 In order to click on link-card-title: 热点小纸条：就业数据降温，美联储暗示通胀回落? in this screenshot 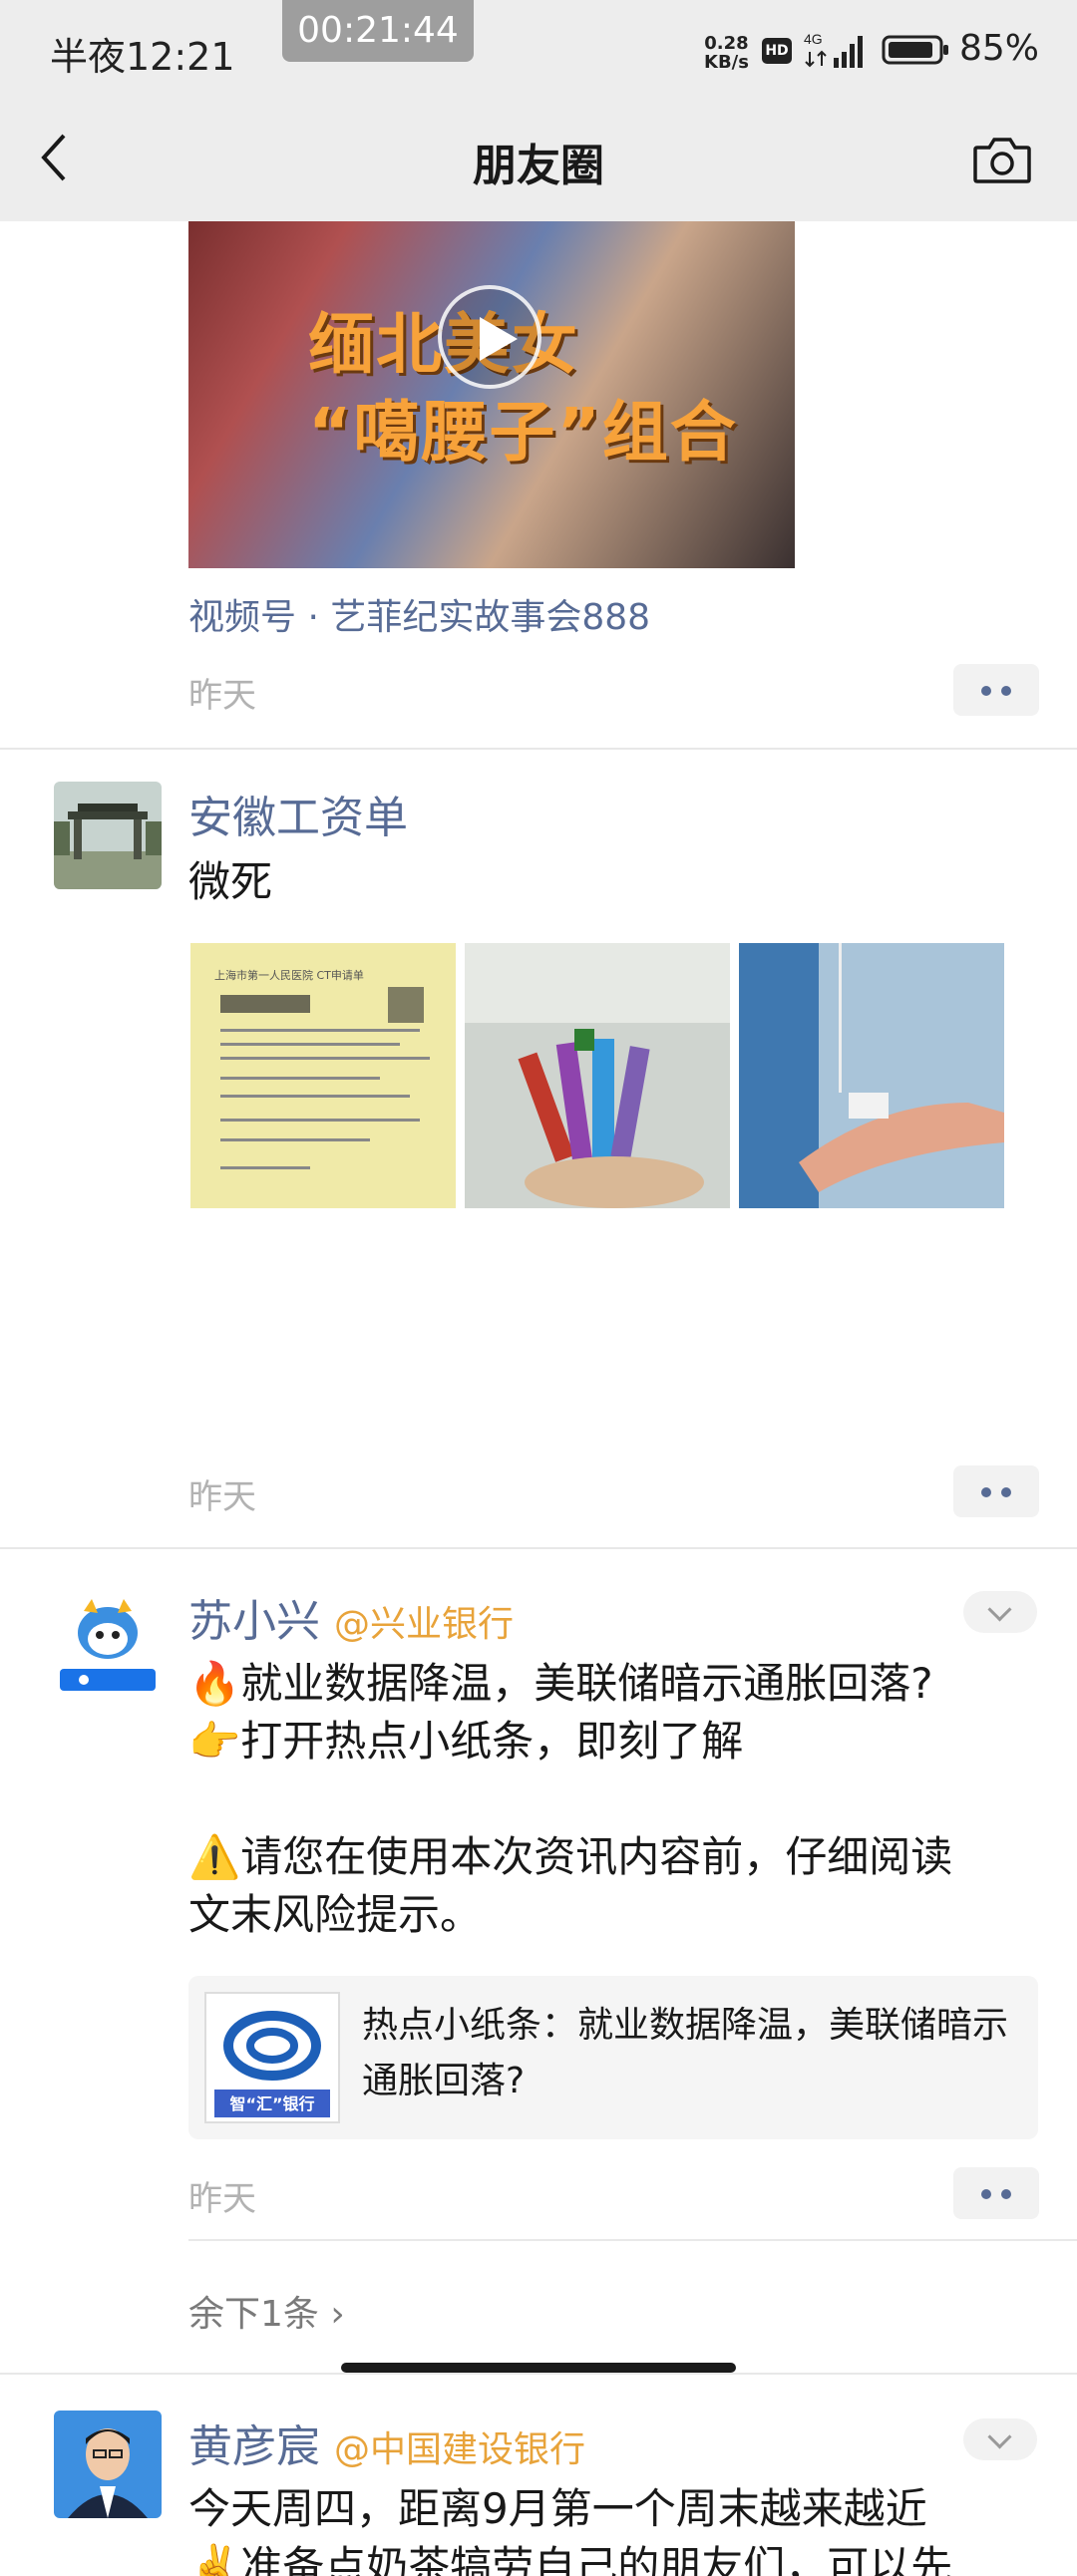, I will do `click(685, 2053)`.